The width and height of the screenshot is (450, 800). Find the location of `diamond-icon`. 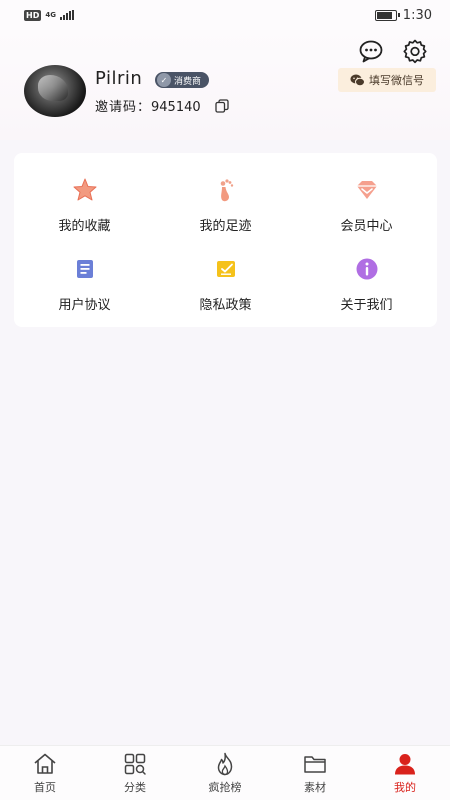

diamond-icon is located at coordinates (366, 190).